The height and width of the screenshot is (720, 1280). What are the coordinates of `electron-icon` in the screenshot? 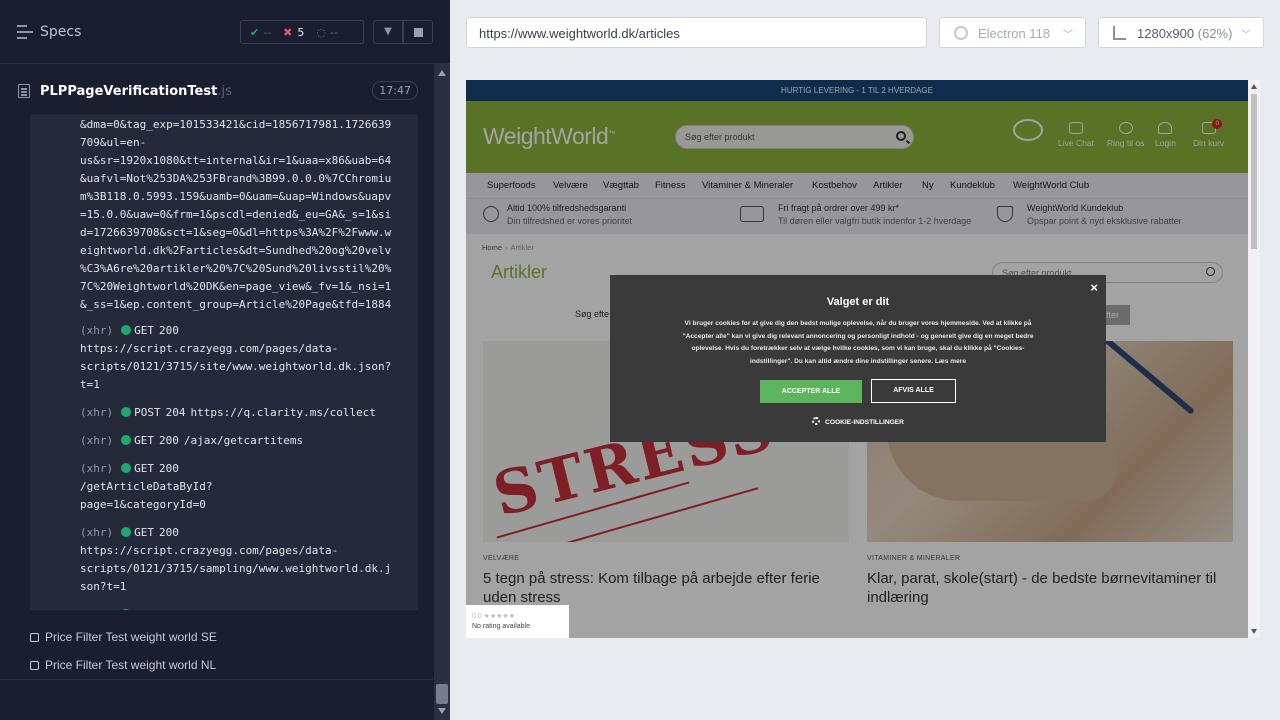 It's located at (961, 33).